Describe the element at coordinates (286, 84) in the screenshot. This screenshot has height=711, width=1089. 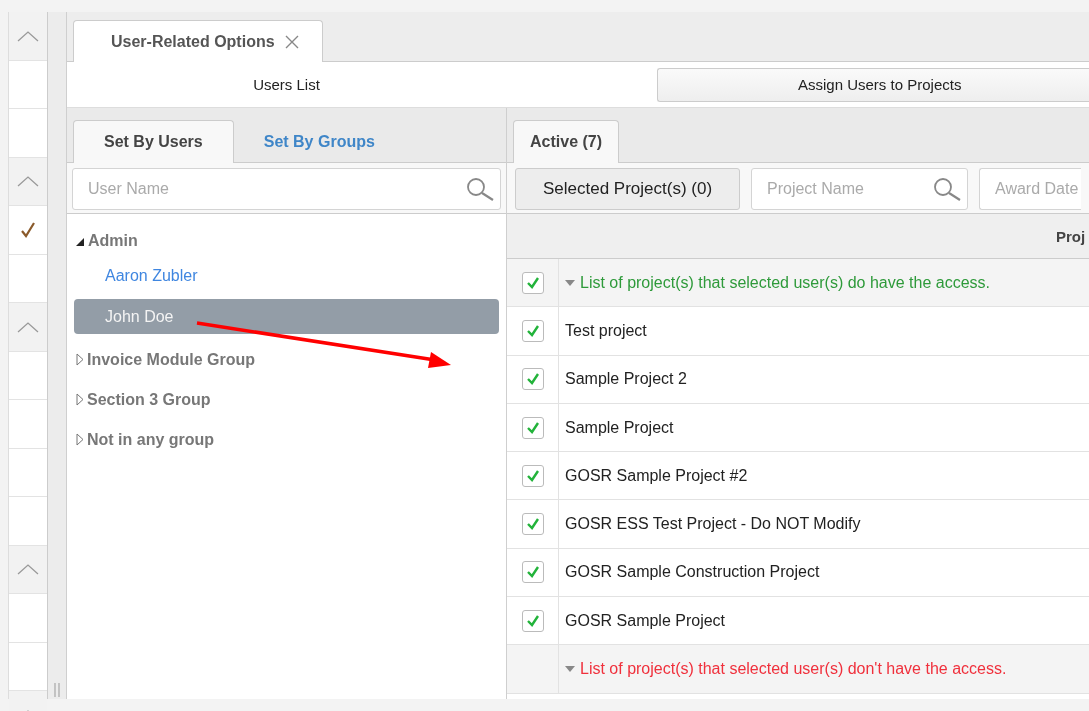
I see `view-tab: Users List` at that location.